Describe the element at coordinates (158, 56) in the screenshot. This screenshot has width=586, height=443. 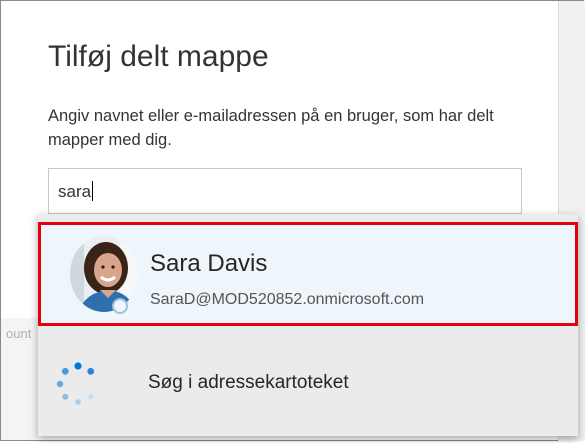
I see `dialog-title: Tilføj delt mappe` at that location.